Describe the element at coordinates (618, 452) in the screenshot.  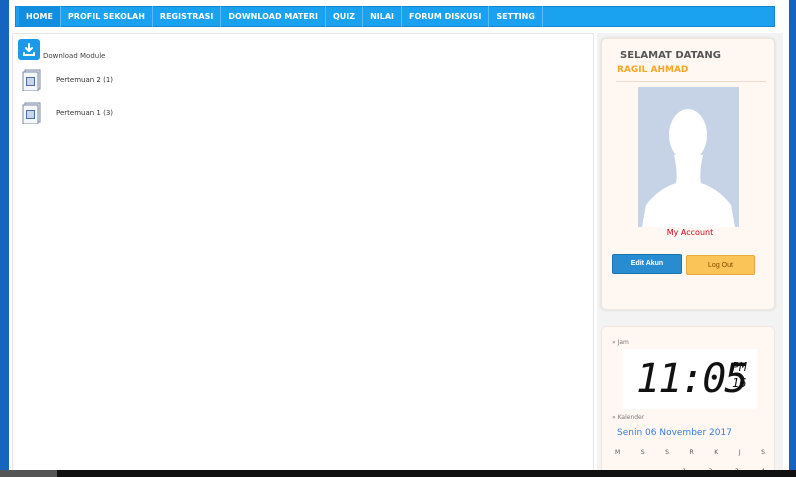
I see `weekday: M` at that location.